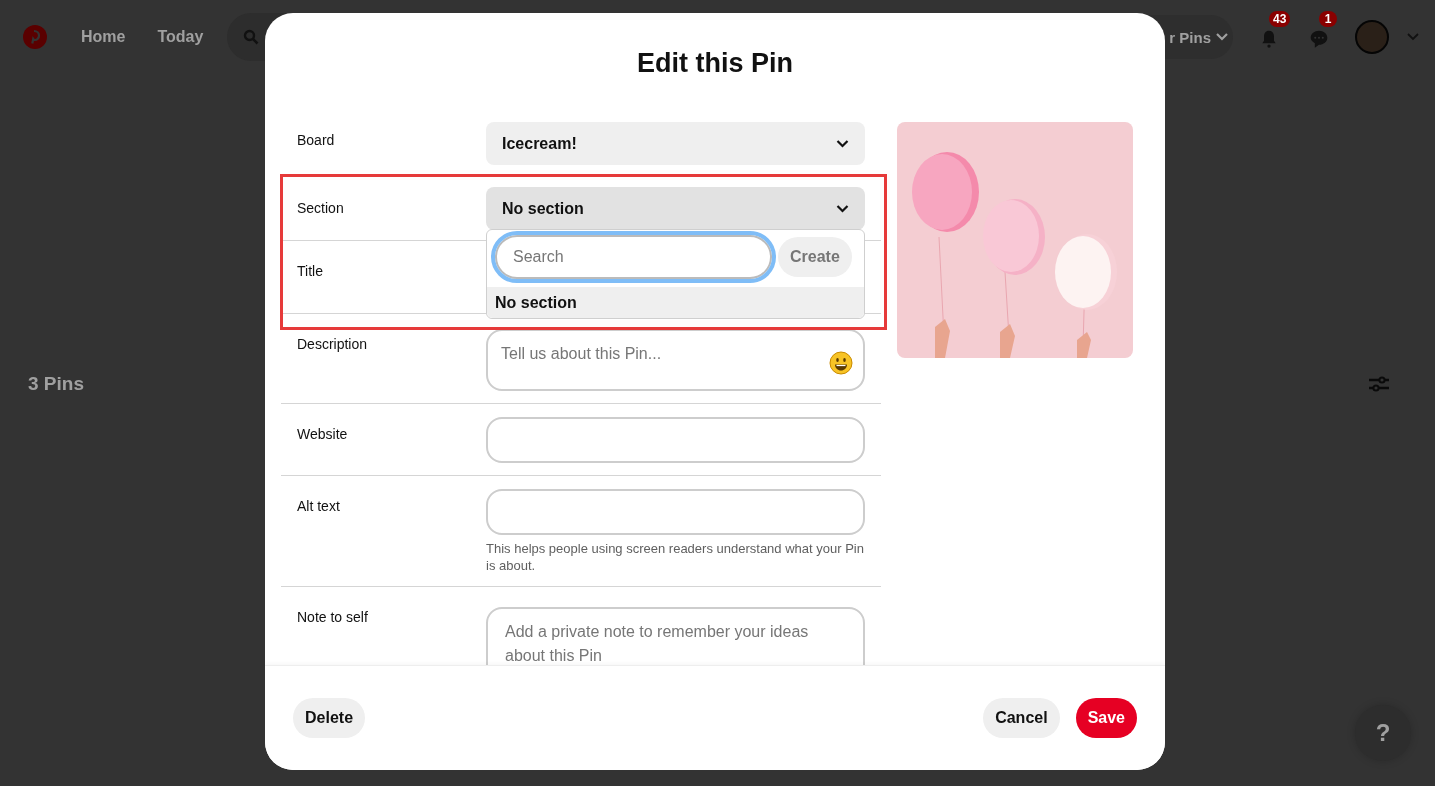  I want to click on field-label: Title, so click(310, 272).